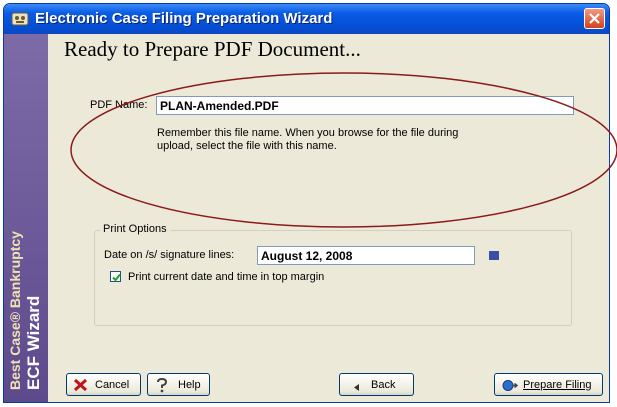 Image resolution: width=617 pixels, height=407 pixels. I want to click on pdf-name-label: PDF Name:, so click(119, 105).